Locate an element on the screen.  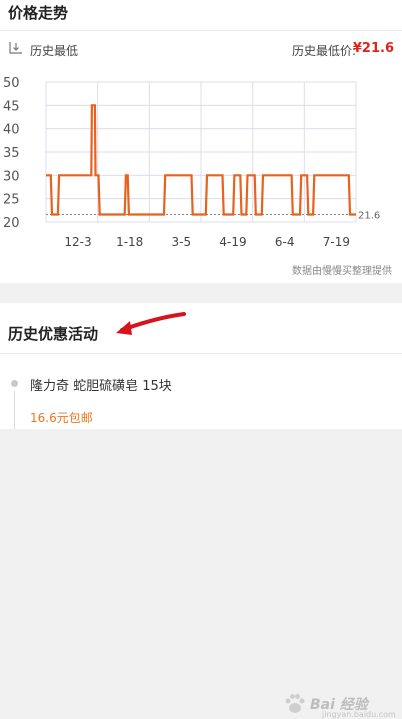
y-tick-label: 30 is located at coordinates (11, 176).